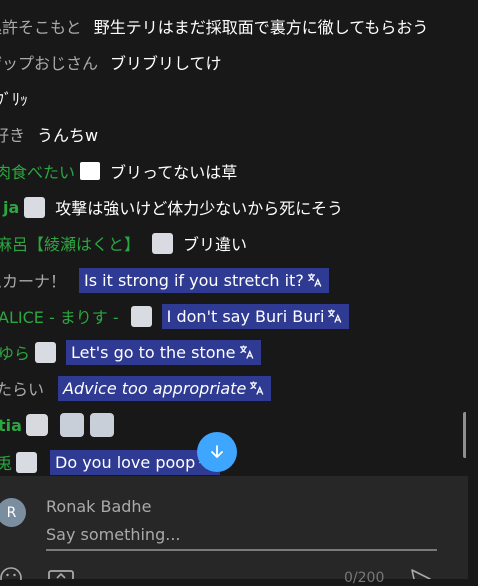 This screenshot has width=478, height=586. I want to click on message-text: Is it strong if you stretch it?, so click(194, 280).